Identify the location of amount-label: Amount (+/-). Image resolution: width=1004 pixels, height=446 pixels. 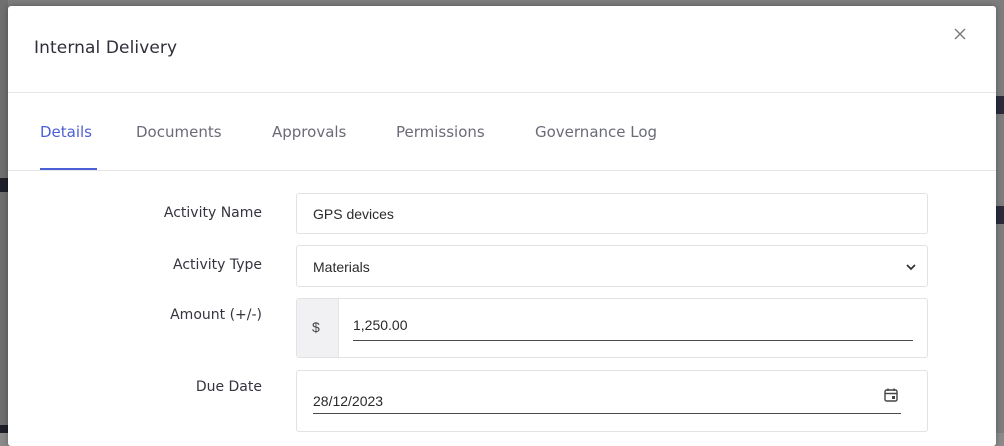
(216, 315).